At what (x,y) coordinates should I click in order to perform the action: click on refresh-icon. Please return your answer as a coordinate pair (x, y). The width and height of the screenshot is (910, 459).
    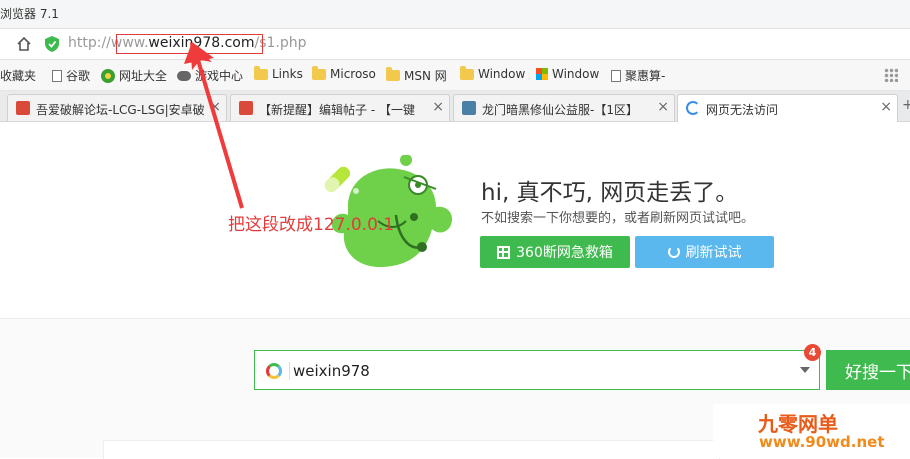
    Looking at the image, I should click on (673, 252).